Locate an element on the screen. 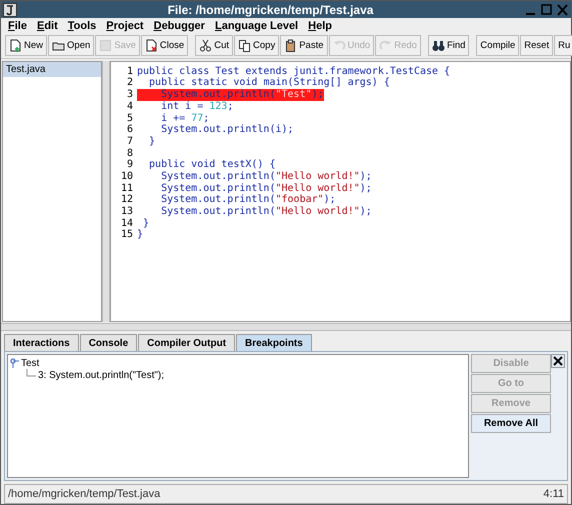 The image size is (572, 505). toolbar-button: Compile is located at coordinates (498, 45).